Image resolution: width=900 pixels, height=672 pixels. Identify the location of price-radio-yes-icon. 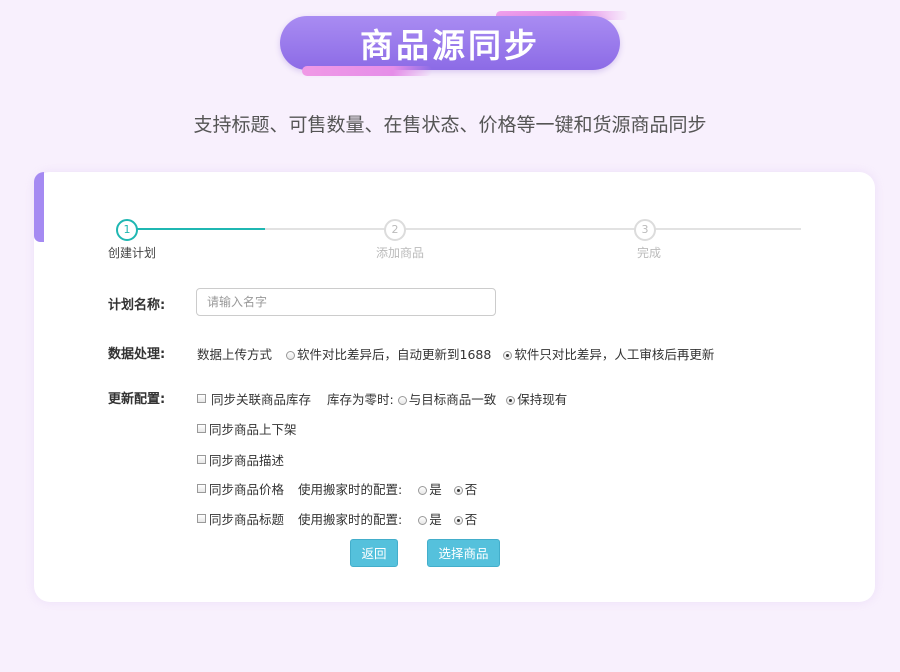
(423, 490).